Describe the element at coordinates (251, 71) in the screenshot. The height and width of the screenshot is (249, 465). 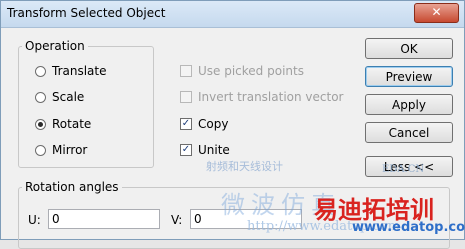
I see `use-picked-points-label: Use picked points` at that location.